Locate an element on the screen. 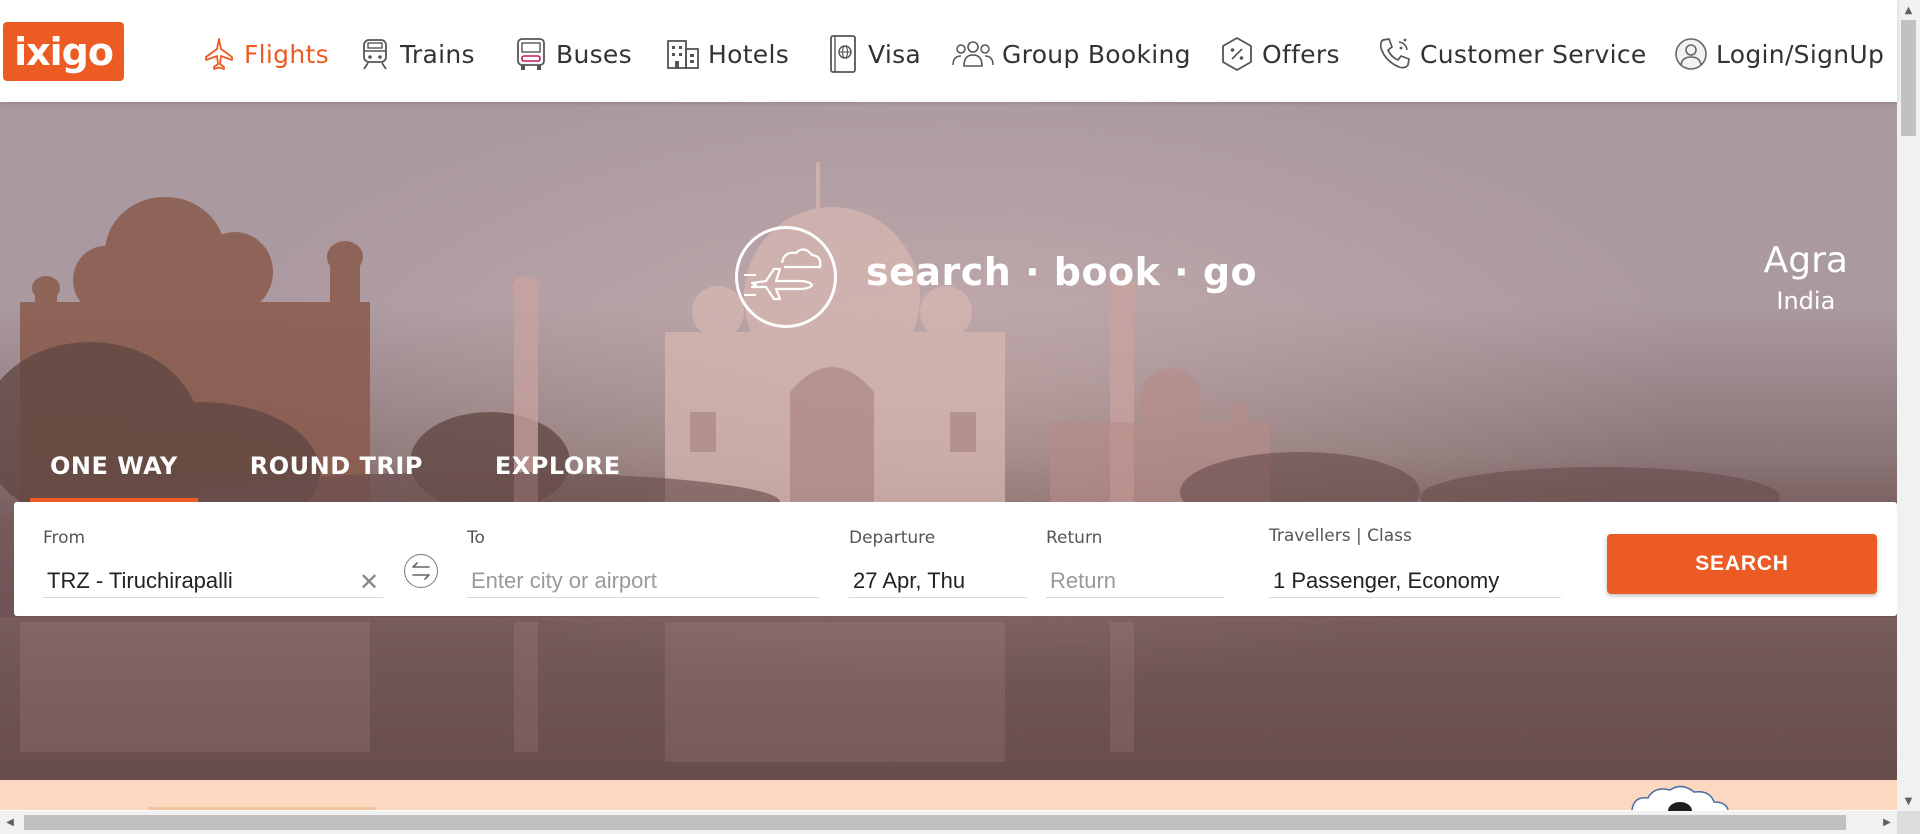 This screenshot has height=834, width=1920. nav-group-booking: Group Booking is located at coordinates (1070, 54).